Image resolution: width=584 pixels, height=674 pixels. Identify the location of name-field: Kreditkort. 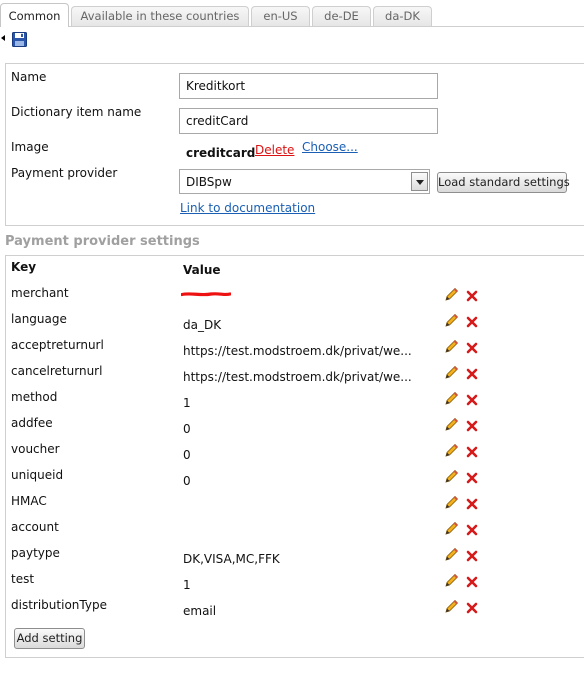
(308, 86).